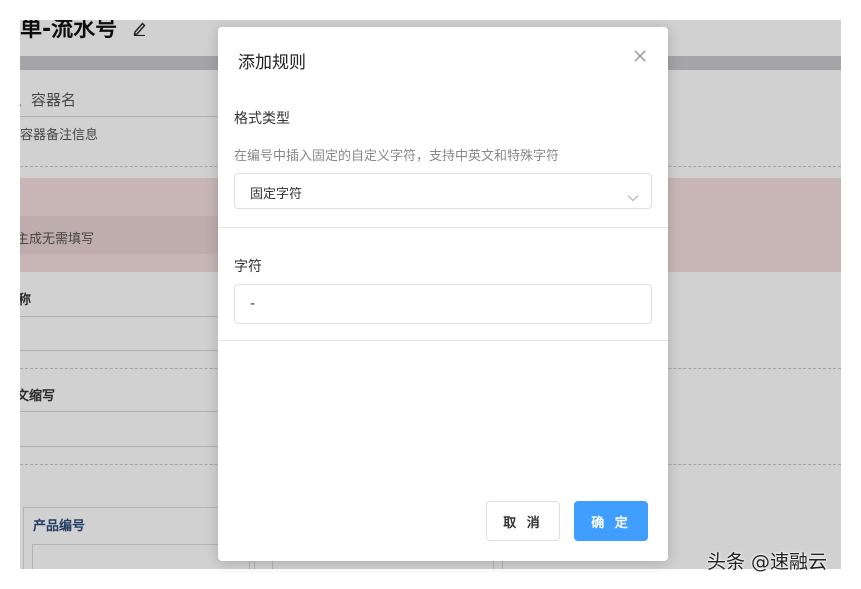 This screenshot has width=861, height=589. Describe the element at coordinates (640, 56) in the screenshot. I see `close-icon` at that location.